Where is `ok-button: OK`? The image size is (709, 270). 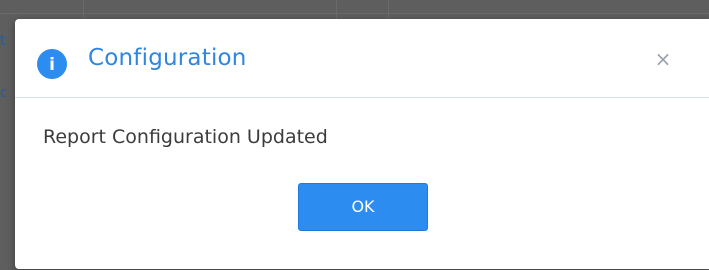
ok-button: OK is located at coordinates (363, 207).